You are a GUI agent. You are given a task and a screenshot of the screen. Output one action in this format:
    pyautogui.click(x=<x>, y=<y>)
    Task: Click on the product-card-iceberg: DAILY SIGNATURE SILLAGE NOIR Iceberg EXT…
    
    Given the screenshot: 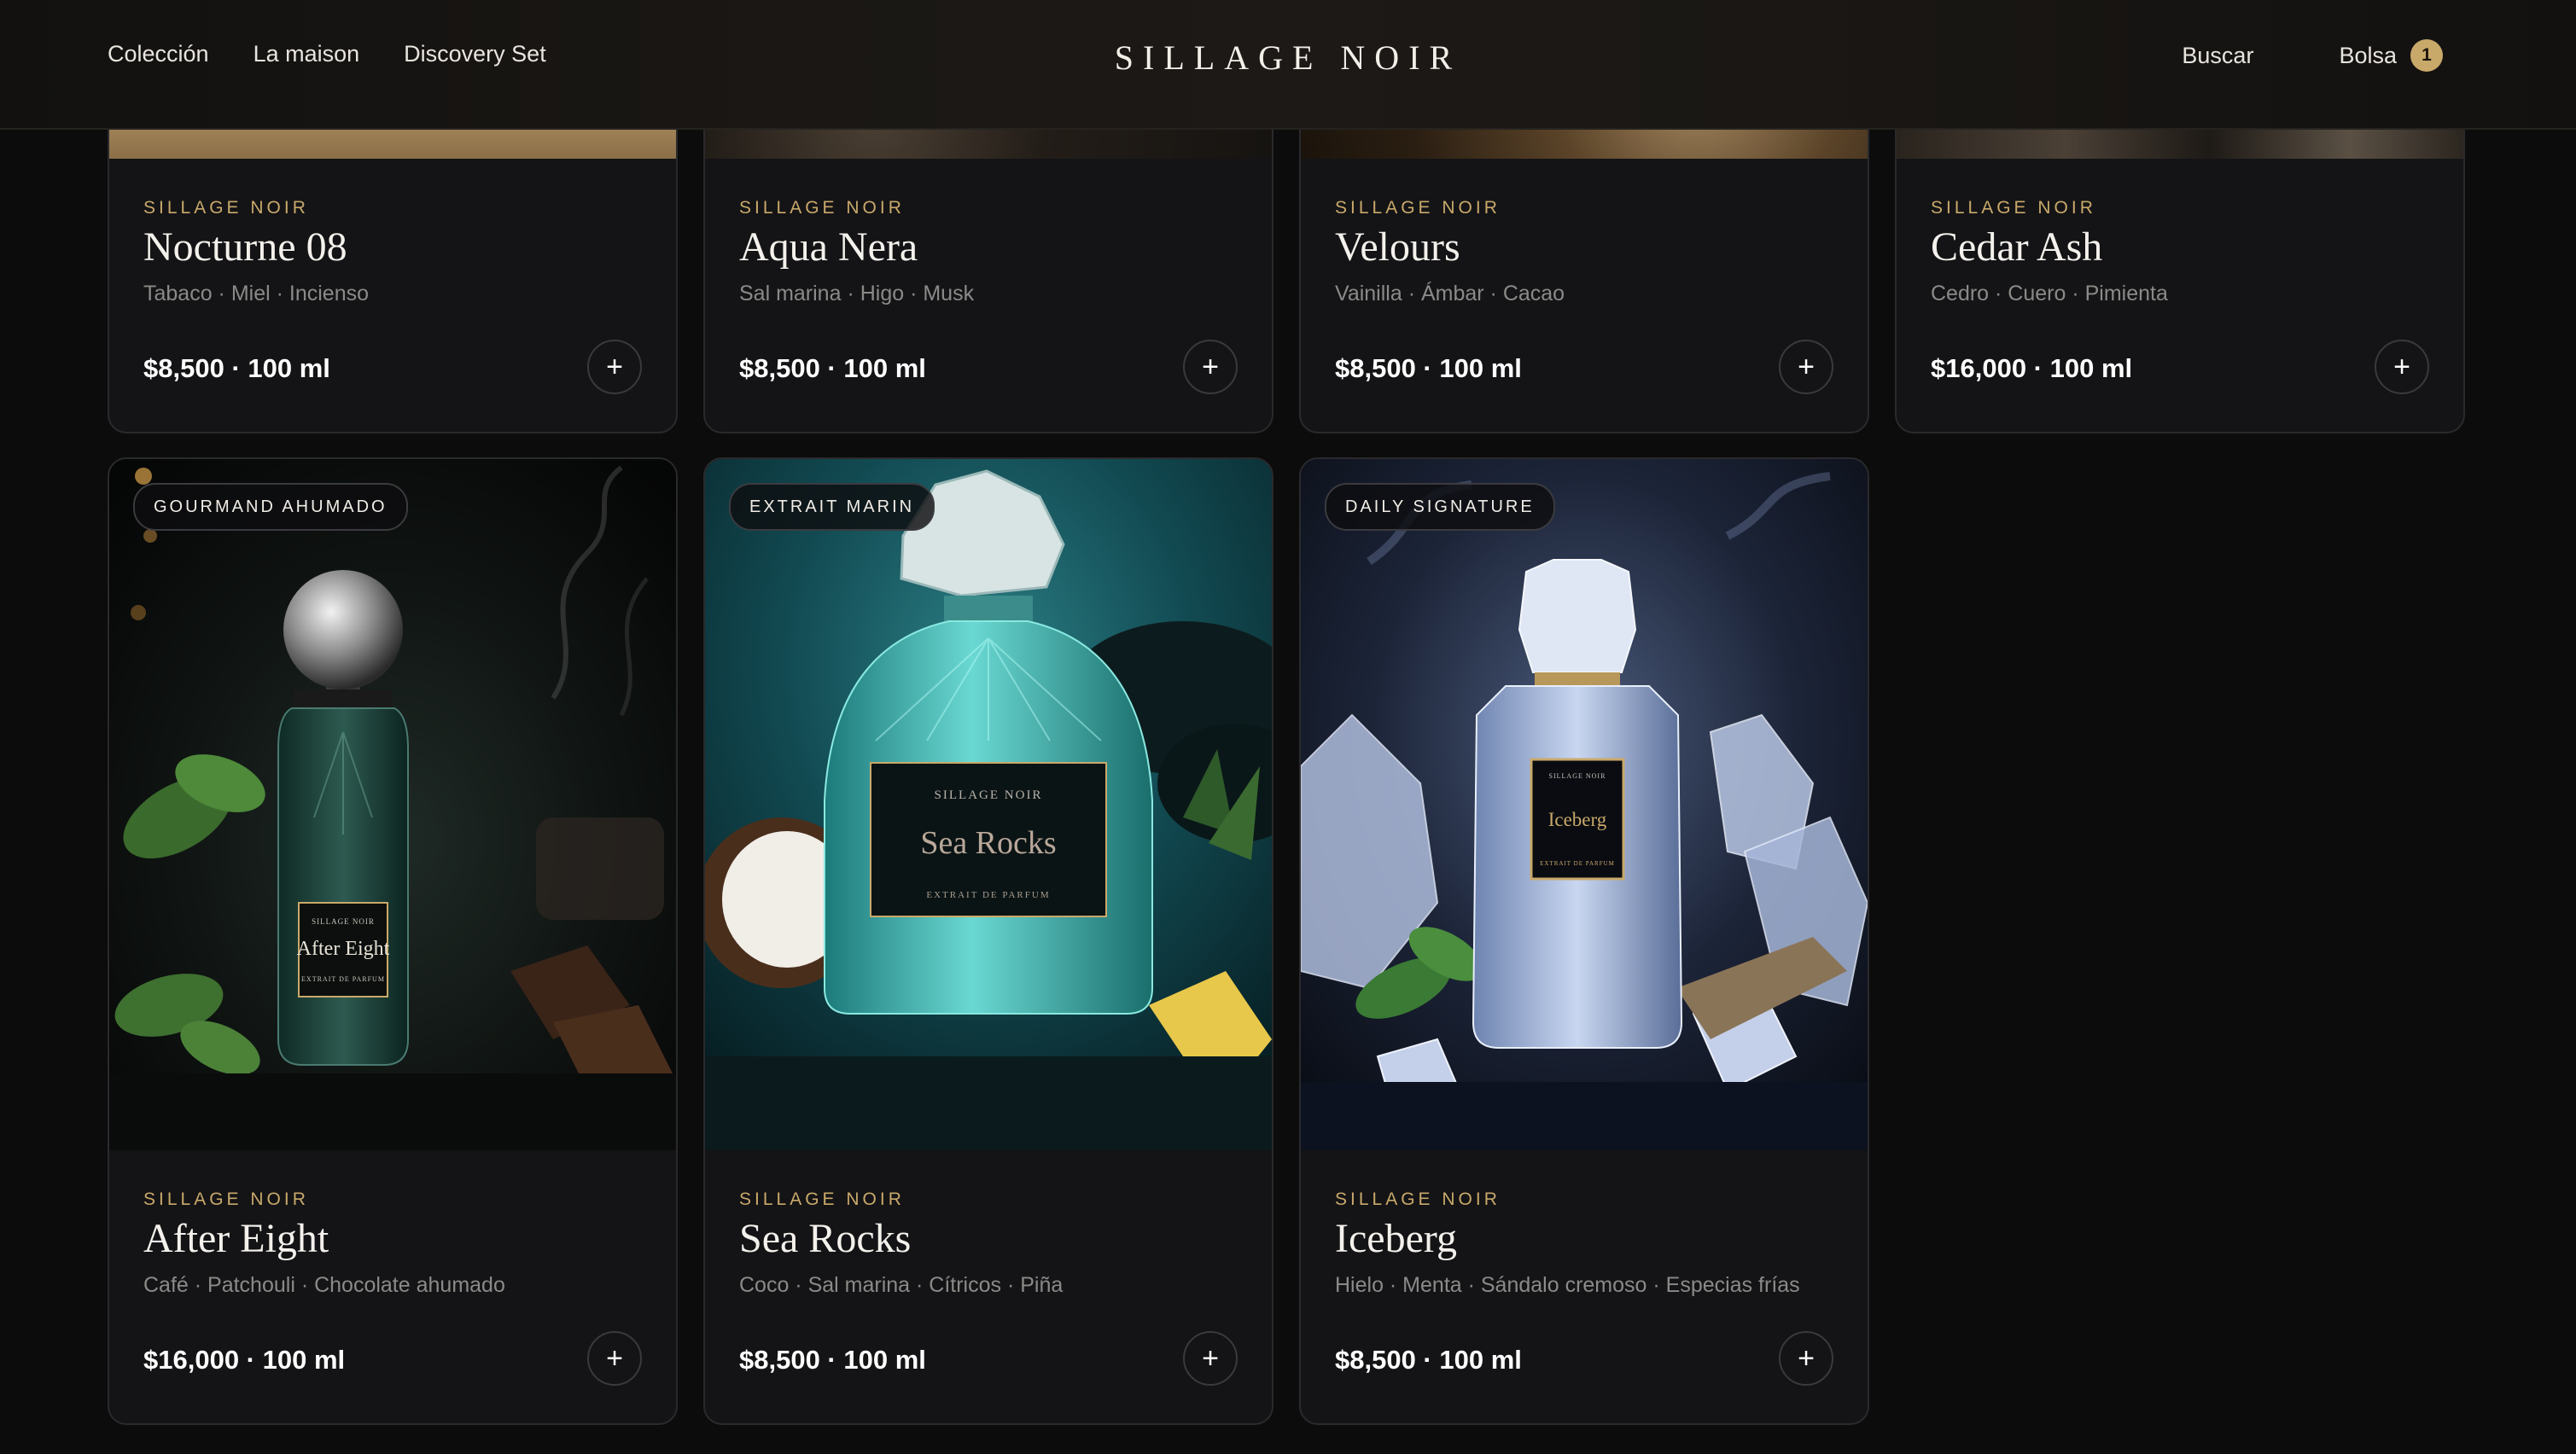 What is the action you would take?
    pyautogui.click(x=1584, y=941)
    